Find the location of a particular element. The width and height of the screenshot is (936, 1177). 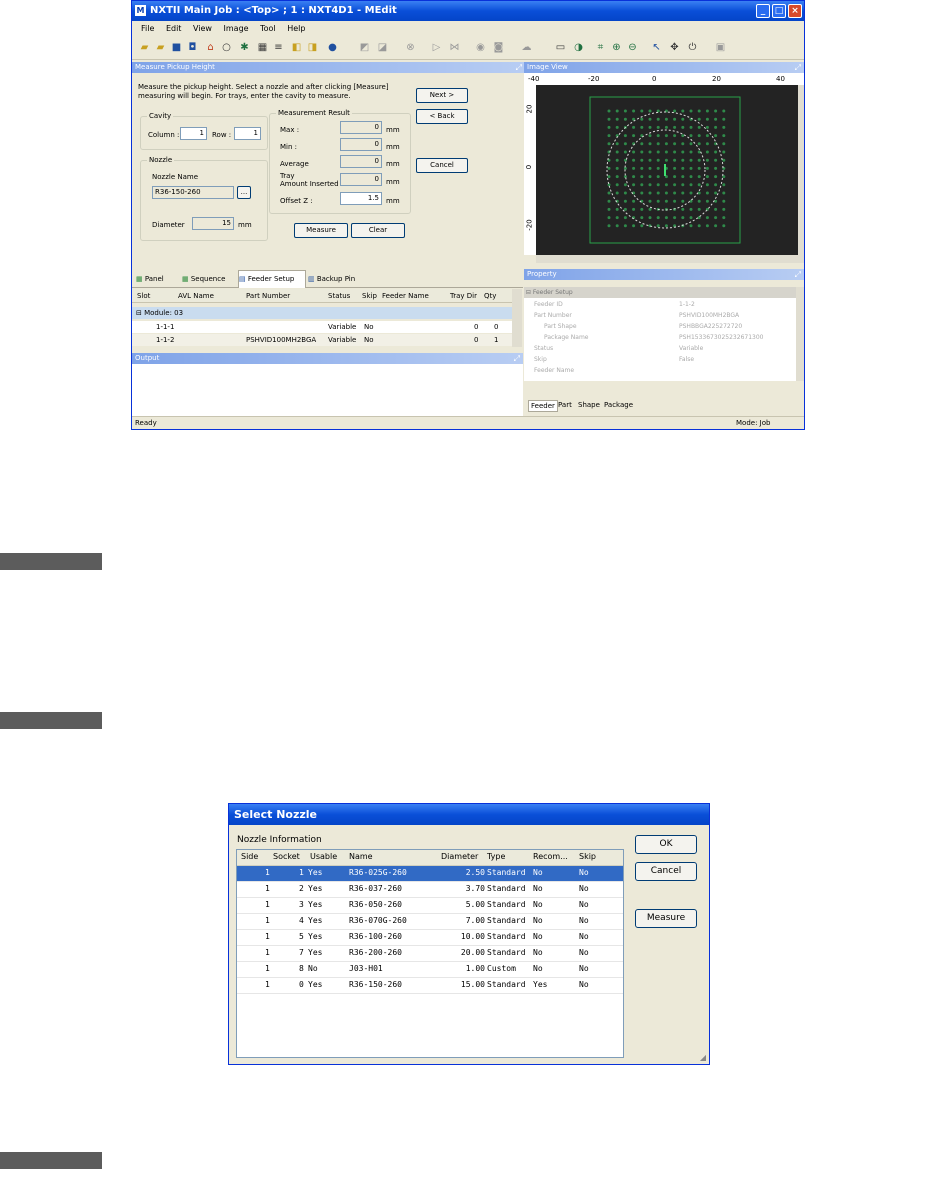

property-row: Skip False is located at coordinates (665, 359).